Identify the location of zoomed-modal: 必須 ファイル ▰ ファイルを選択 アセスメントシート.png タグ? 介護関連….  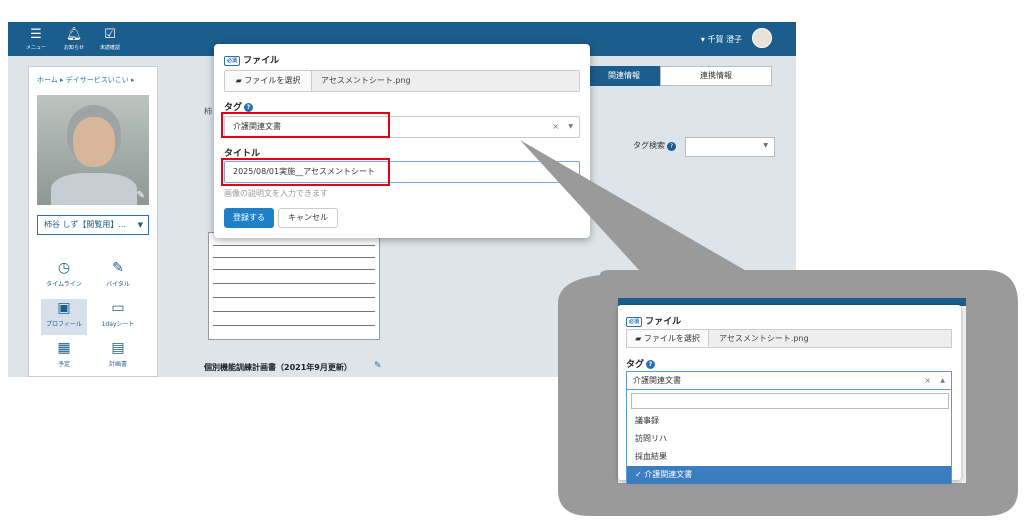
(789, 394).